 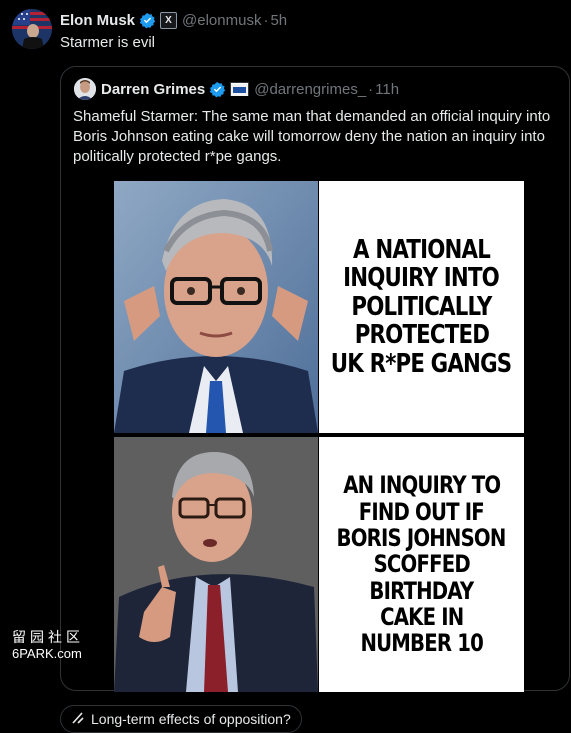 What do you see at coordinates (421, 617) in the screenshot?
I see `bottom-caption-line: CAKE IN` at bounding box center [421, 617].